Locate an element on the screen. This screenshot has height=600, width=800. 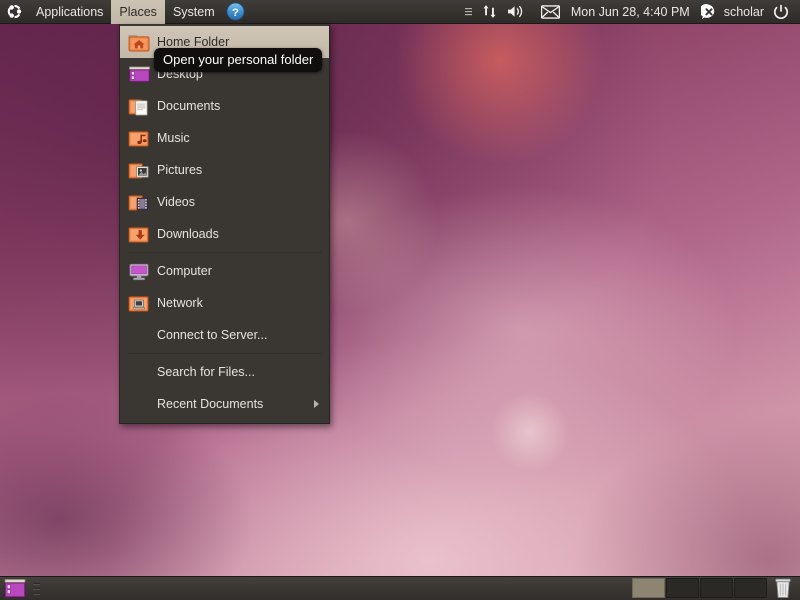
top-panel-tray: Mon Jun 28, 4:40 PM scholar is located at coordinates (630, 12).